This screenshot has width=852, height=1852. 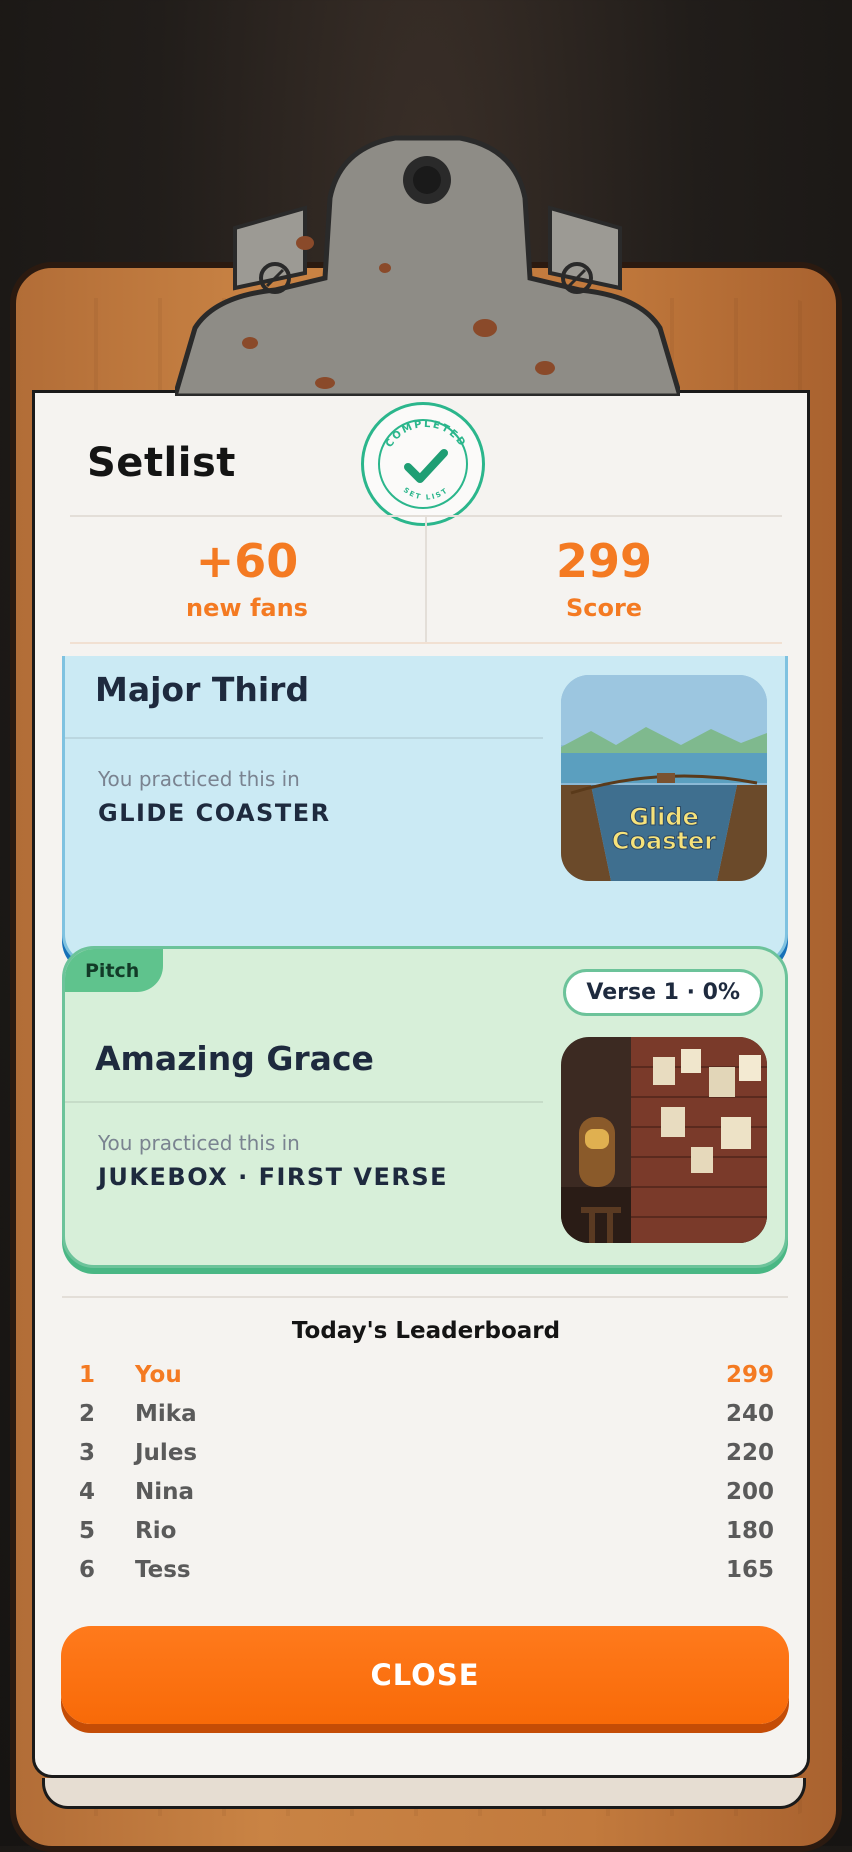 I want to click on player-score: 220, so click(x=749, y=1453).